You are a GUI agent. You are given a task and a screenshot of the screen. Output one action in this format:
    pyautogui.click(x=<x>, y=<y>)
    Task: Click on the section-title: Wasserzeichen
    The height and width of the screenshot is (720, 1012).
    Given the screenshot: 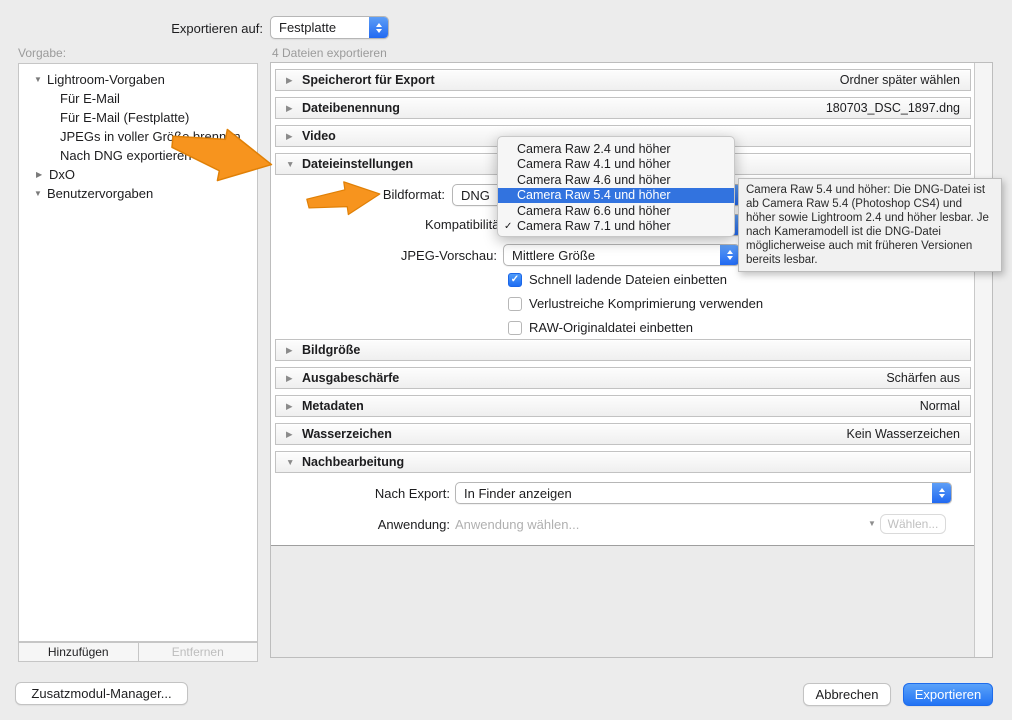 What is the action you would take?
    pyautogui.click(x=347, y=434)
    